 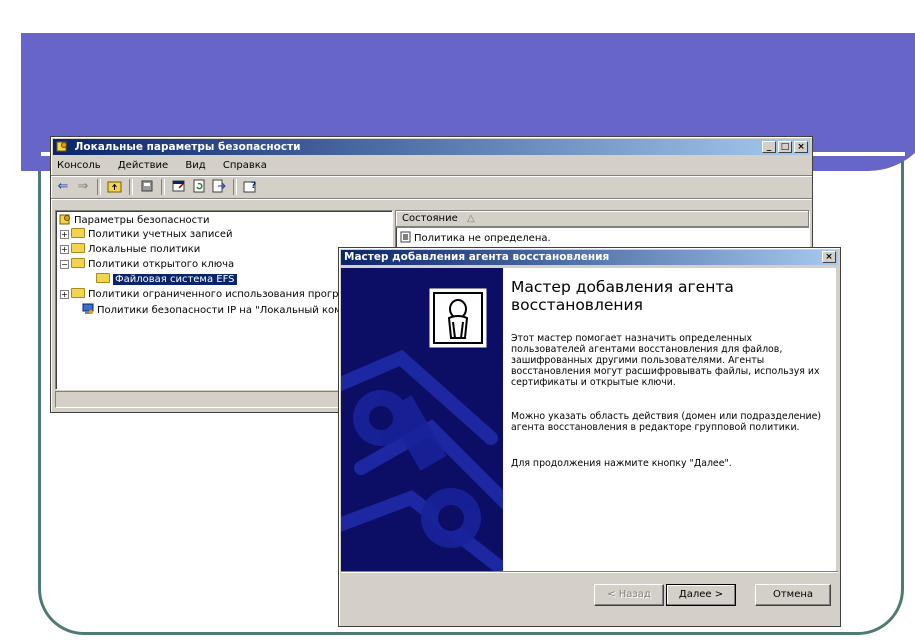 What do you see at coordinates (79, 165) in the screenshot?
I see `menu-console: Консоль` at bounding box center [79, 165].